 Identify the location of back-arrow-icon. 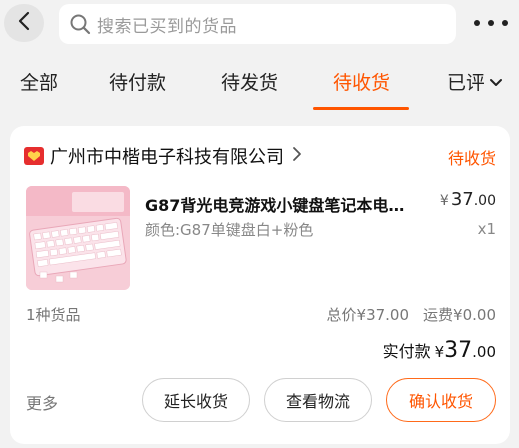
(24, 23).